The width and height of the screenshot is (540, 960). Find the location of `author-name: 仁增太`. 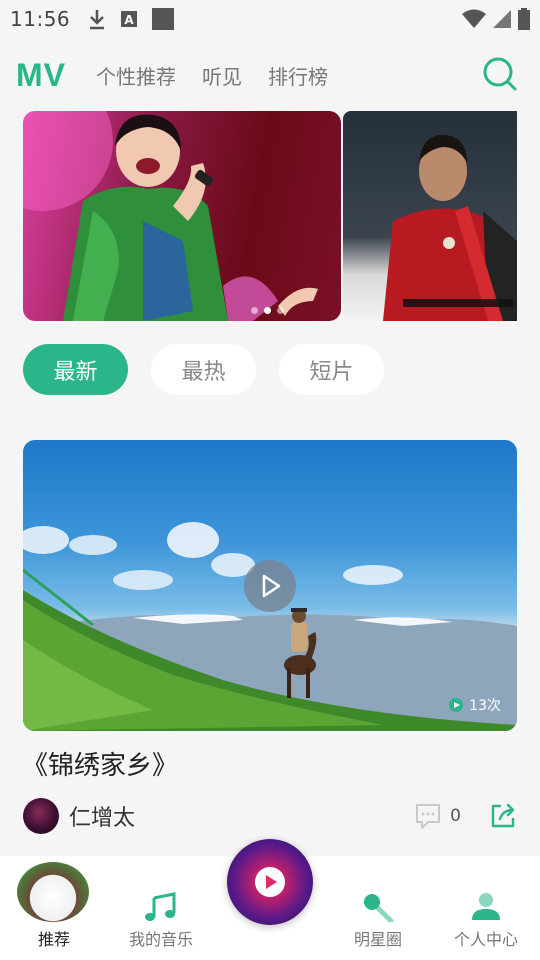

author-name: 仁增太 is located at coordinates (102, 816).